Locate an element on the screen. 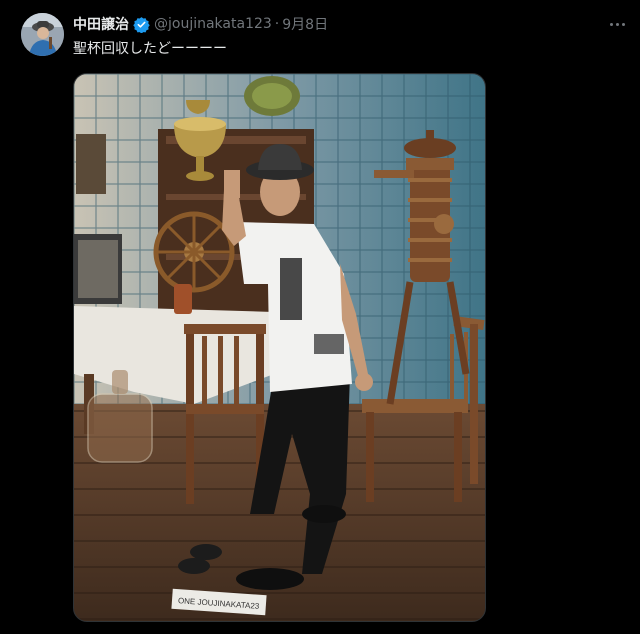 Image resolution: width=640 pixels, height=634 pixels. verified-badge-icon is located at coordinates (141, 24).